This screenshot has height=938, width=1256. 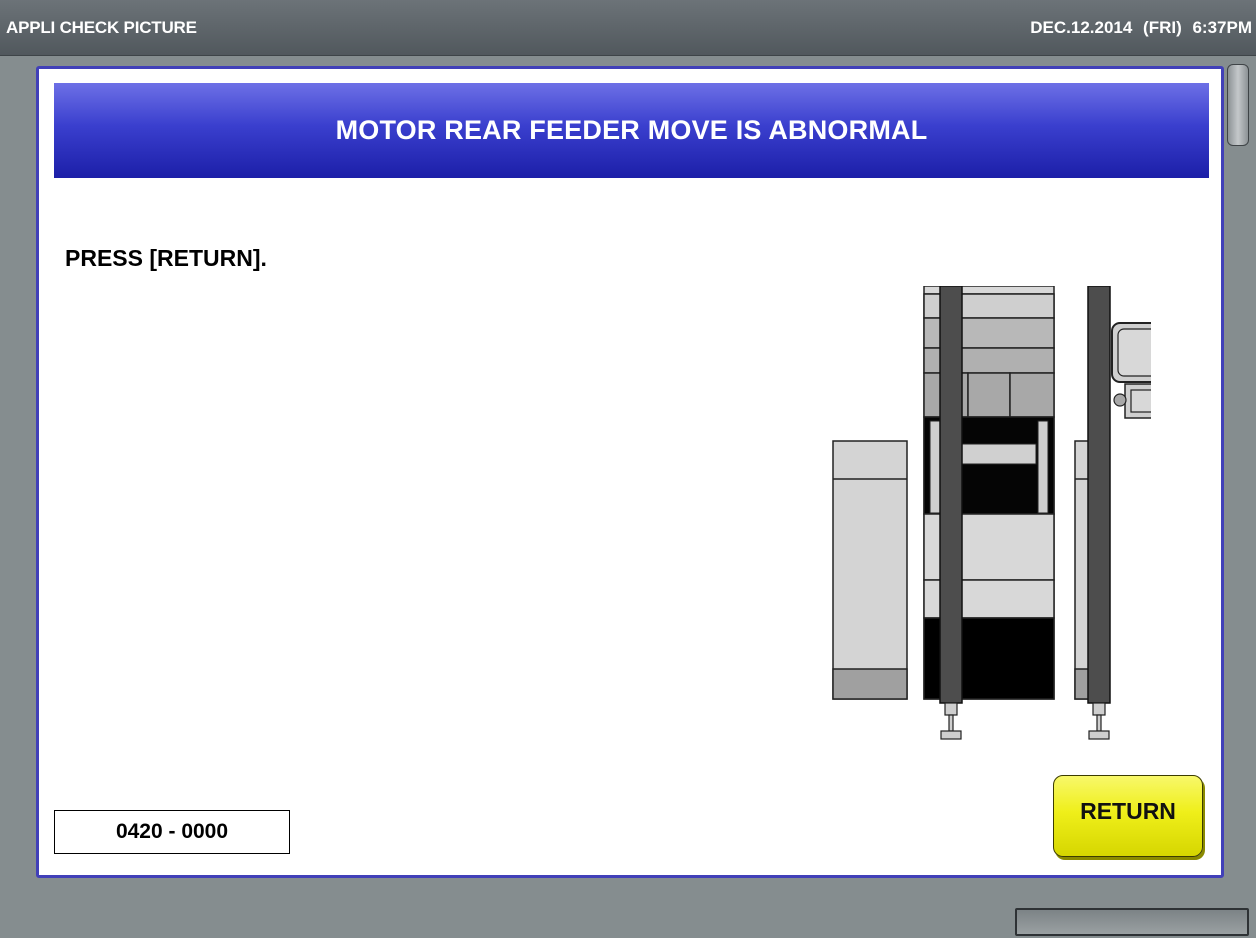 I want to click on instruction-text: PRESS [RETURN]., so click(x=166, y=258).